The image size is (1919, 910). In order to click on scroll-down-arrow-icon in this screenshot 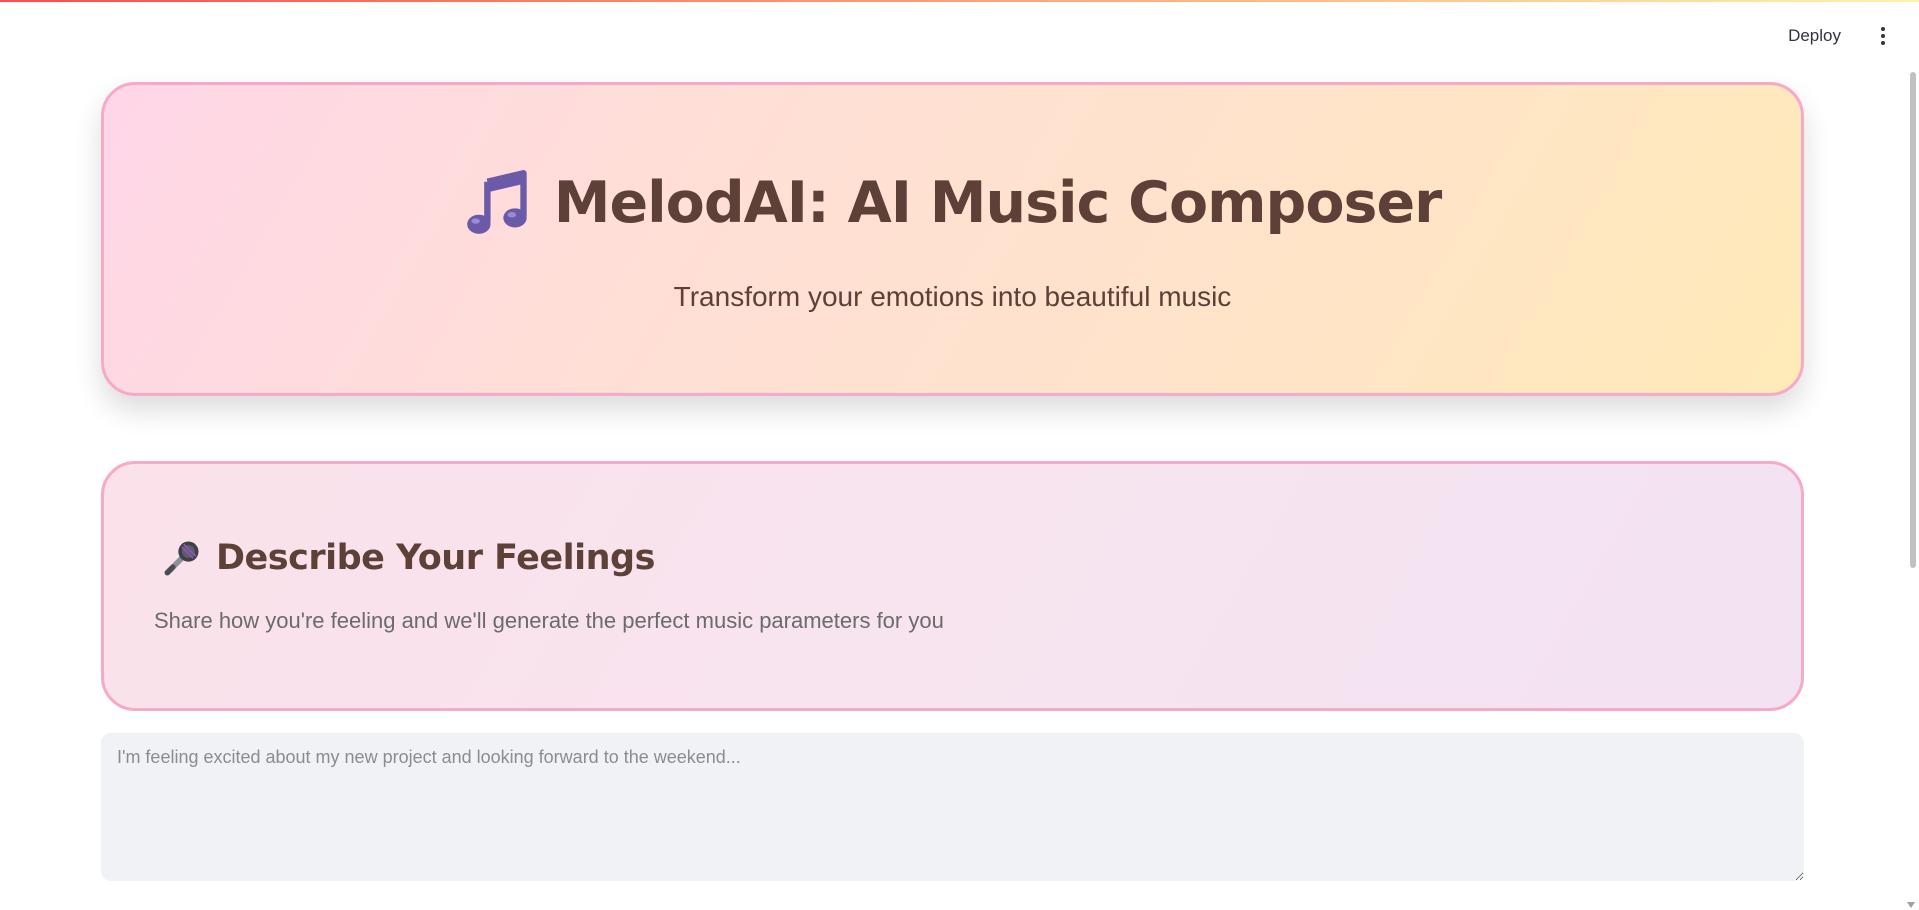, I will do `click(1911, 905)`.